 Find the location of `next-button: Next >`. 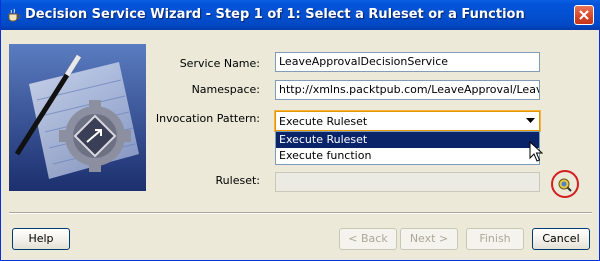

next-button: Next > is located at coordinates (429, 239).